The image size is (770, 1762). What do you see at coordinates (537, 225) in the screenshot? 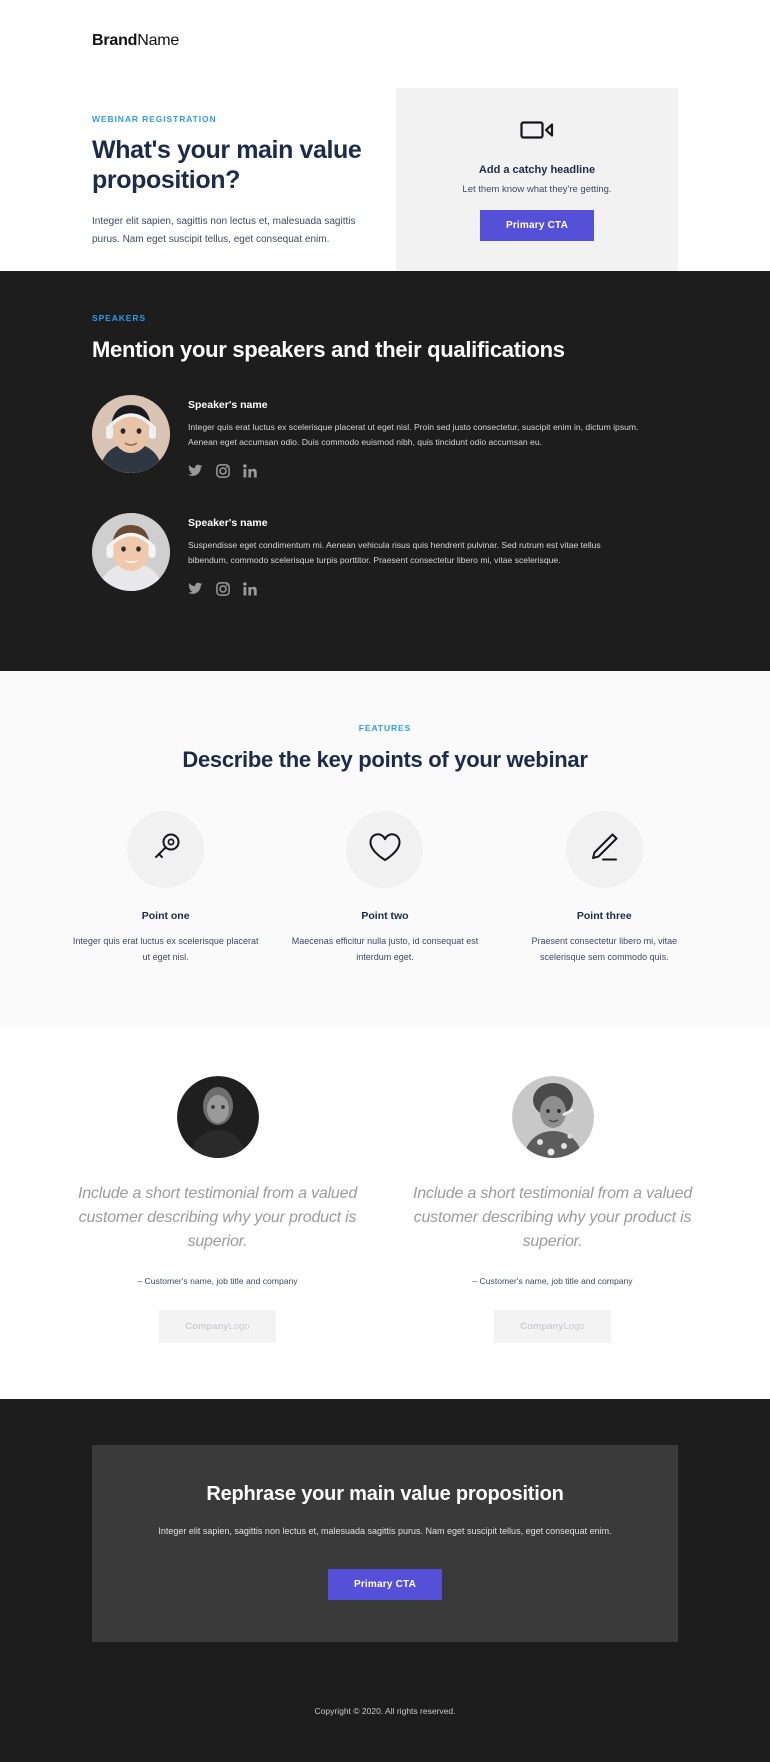
I see `hero-primary-cta-button: Primary CTA` at bounding box center [537, 225].